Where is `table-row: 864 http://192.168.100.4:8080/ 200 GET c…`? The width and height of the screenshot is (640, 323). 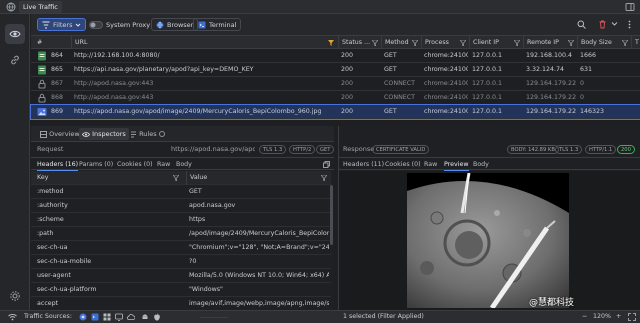 table-row: 864 http://192.168.100.4:8080/ 200 GET c… is located at coordinates (335, 56).